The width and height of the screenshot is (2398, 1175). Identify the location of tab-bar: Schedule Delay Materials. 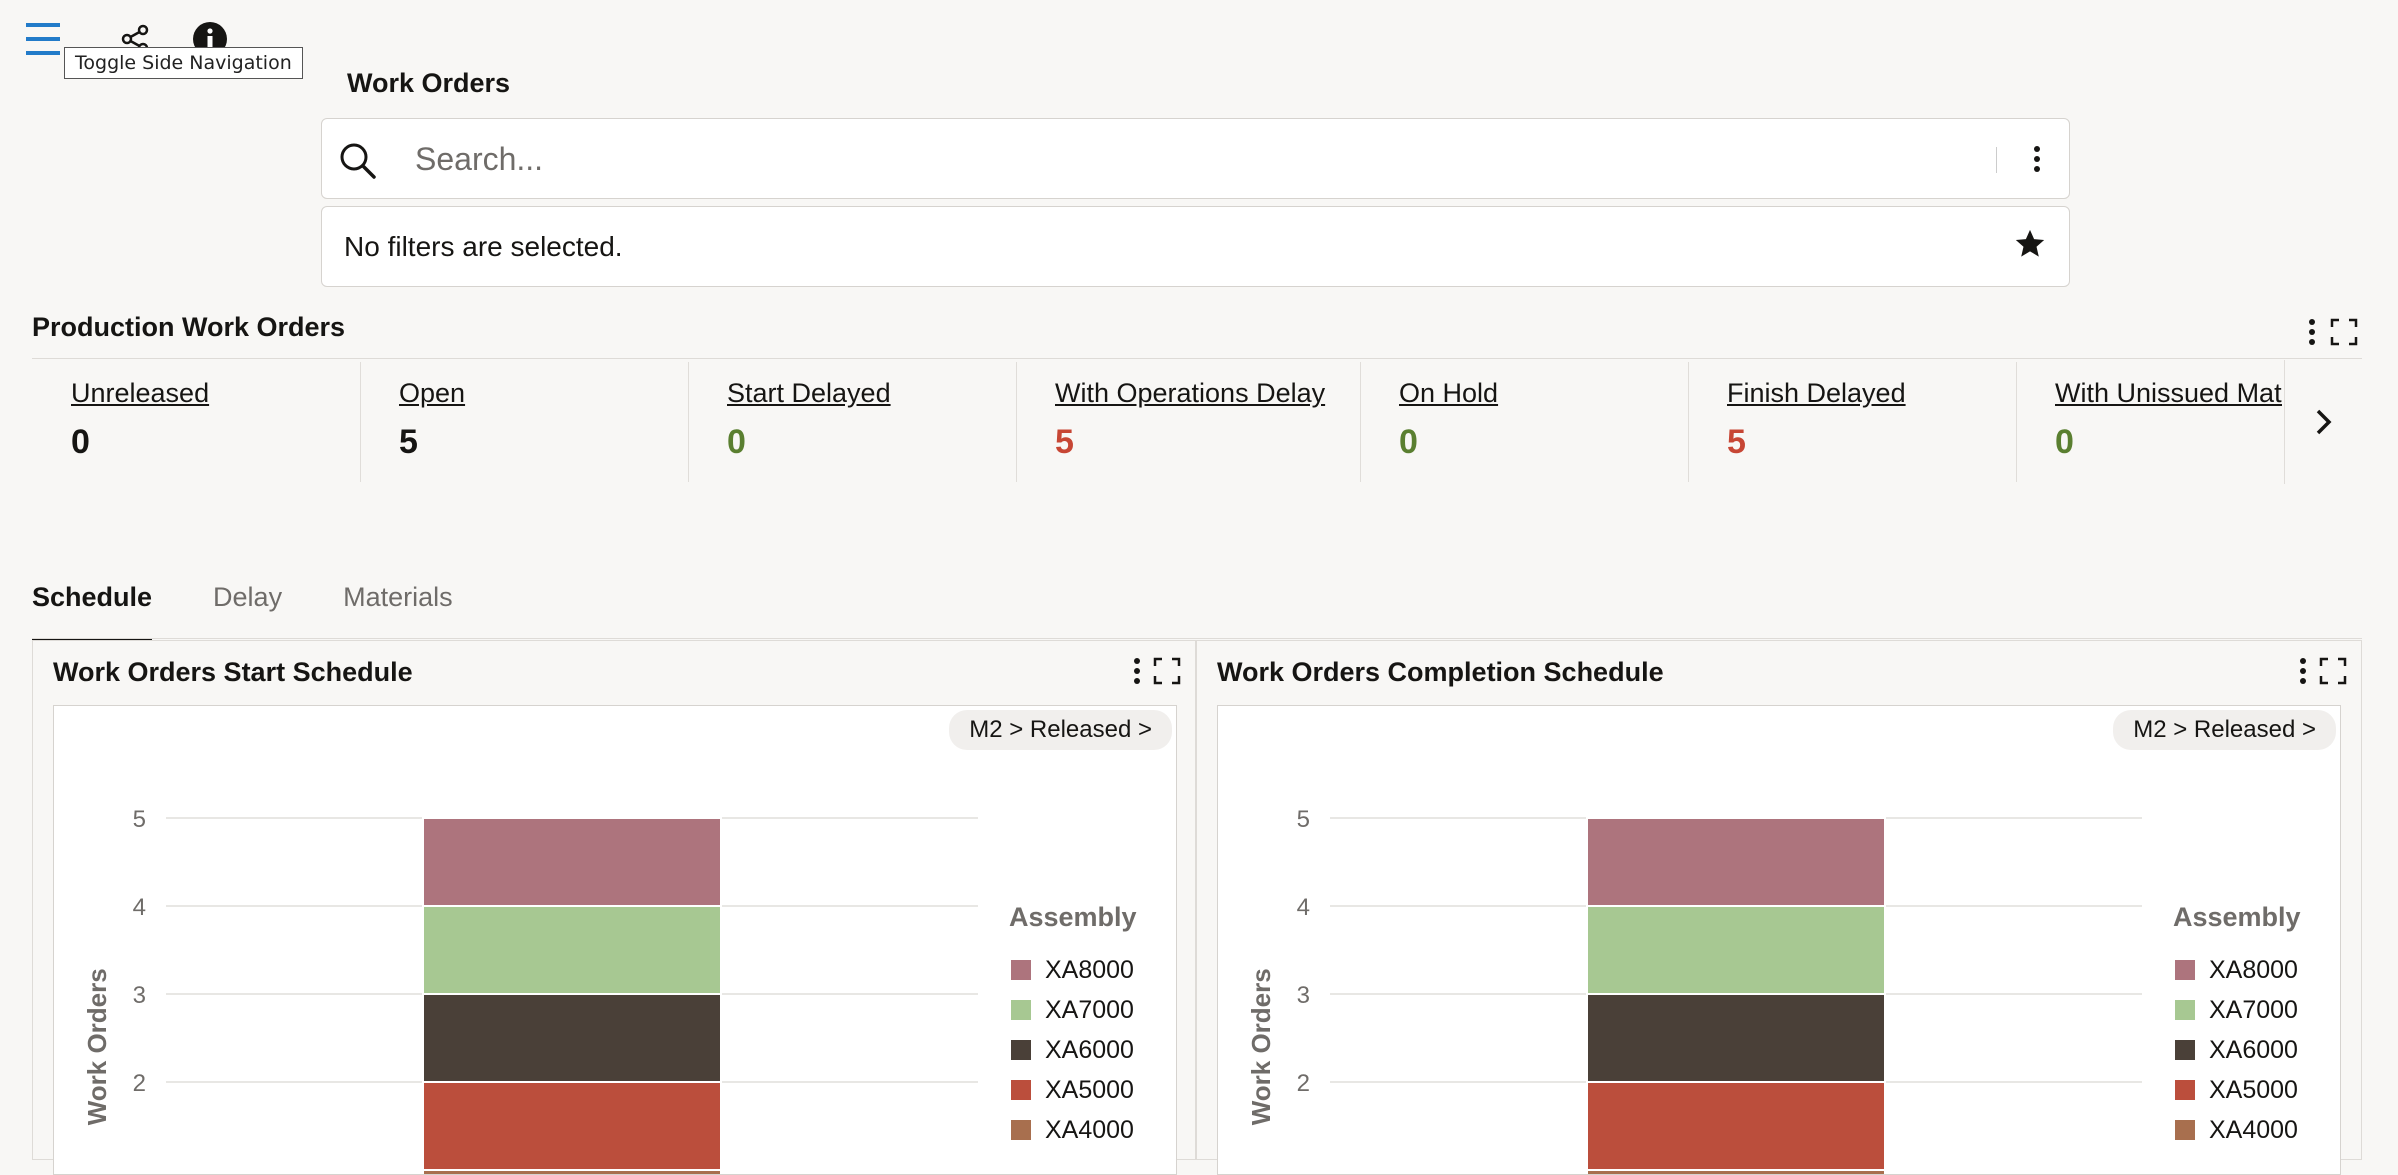
(273, 608).